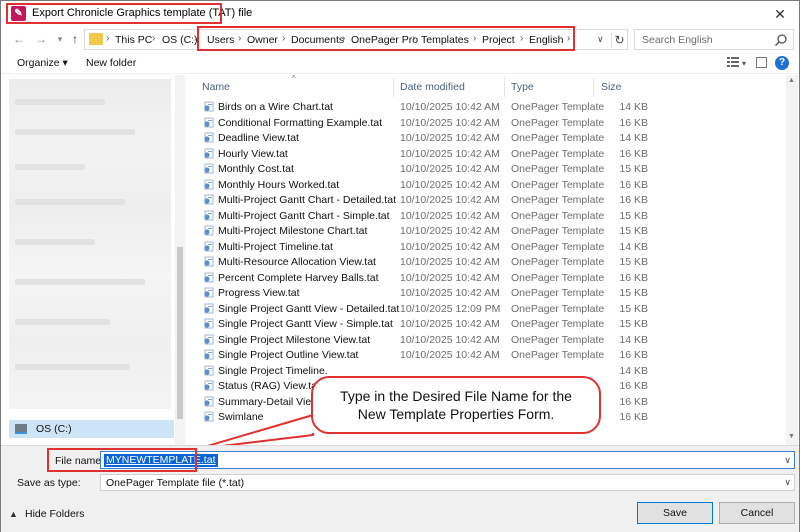  I want to click on view-options-icon, so click(733, 62).